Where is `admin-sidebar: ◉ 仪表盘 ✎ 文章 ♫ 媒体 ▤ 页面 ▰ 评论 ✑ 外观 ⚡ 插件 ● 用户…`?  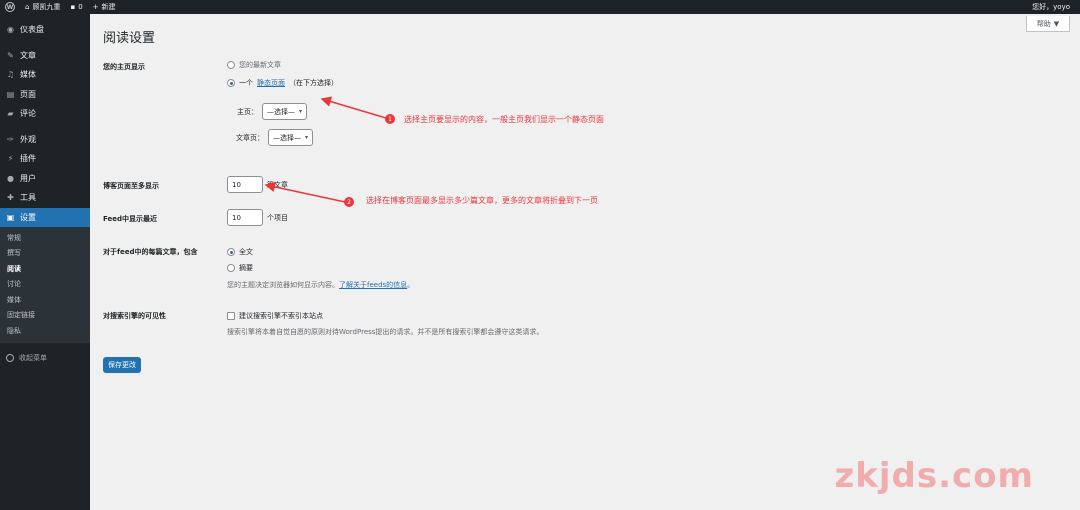
admin-sidebar: ◉ 仪表盘 ✎ 文章 ♫ 媒体 ▤ 页面 ▰ 评论 ✑ 外观 ⚡ 插件 ● 用户… is located at coordinates (45, 262).